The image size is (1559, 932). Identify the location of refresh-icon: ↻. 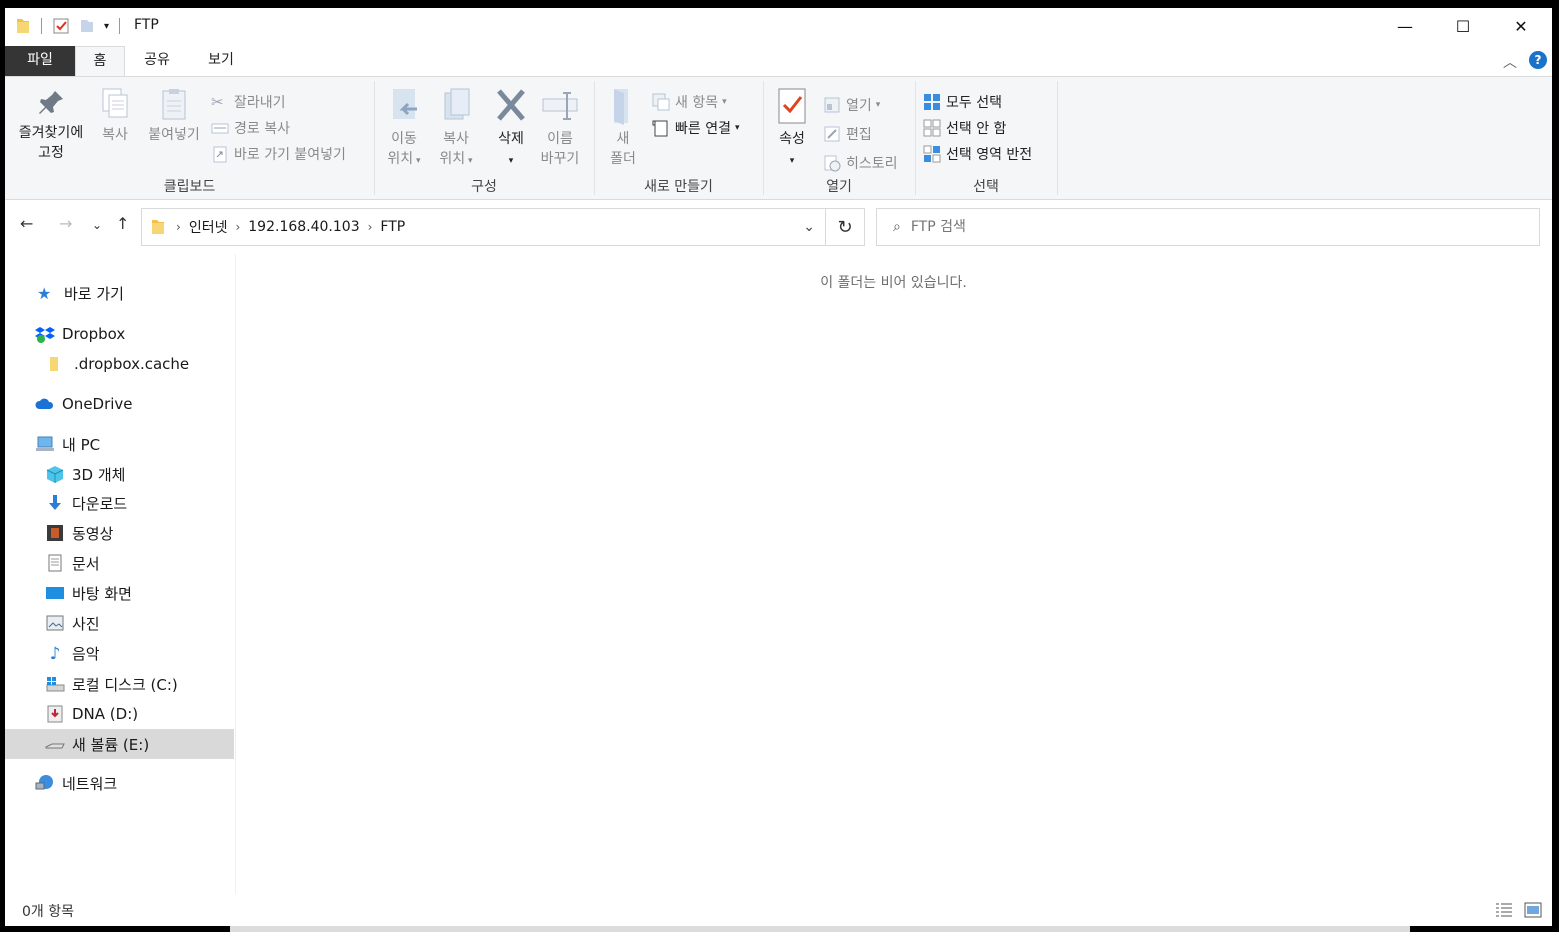
(845, 227).